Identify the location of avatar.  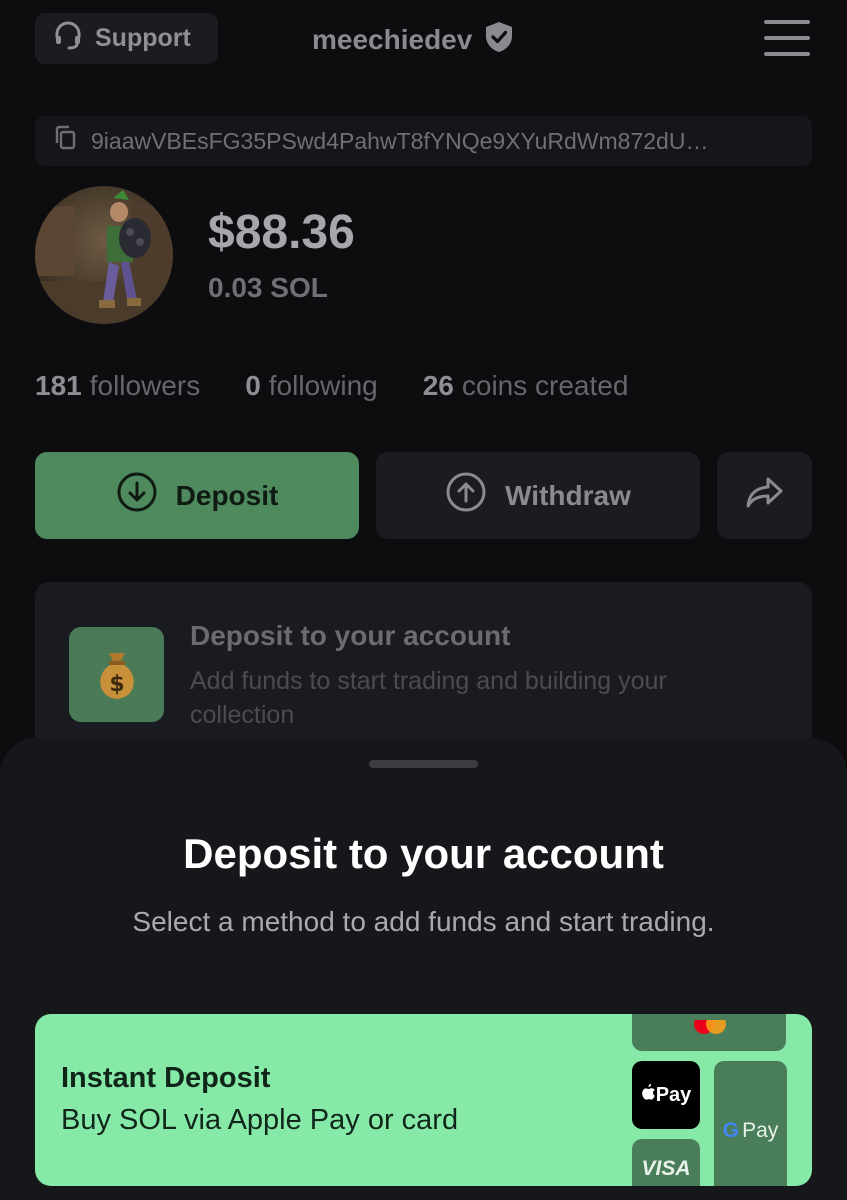
(104, 255).